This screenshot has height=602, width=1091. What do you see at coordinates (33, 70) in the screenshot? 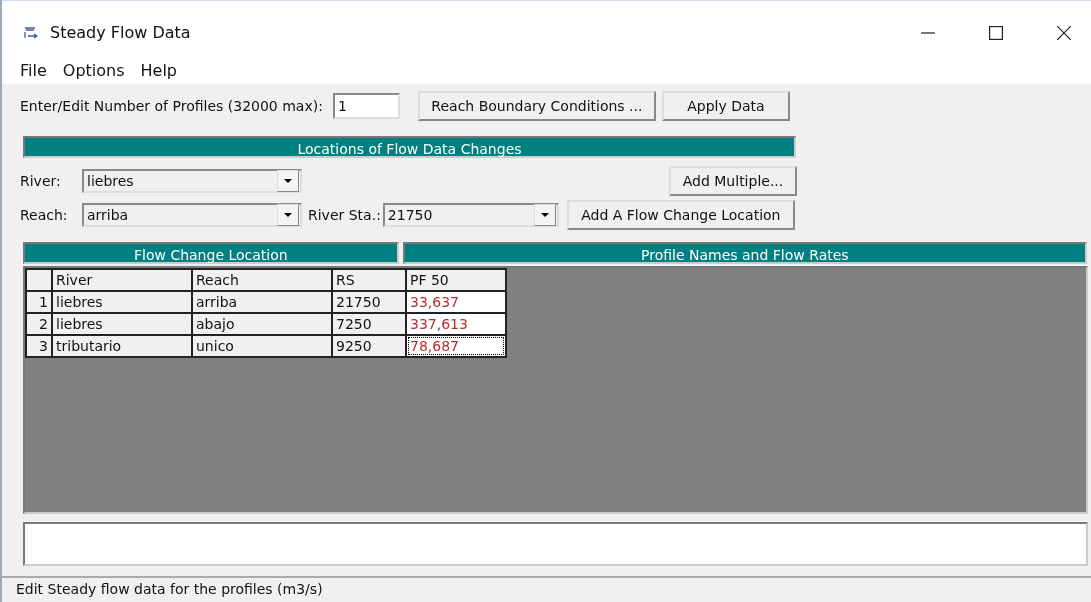
I see `menu-item: File` at bounding box center [33, 70].